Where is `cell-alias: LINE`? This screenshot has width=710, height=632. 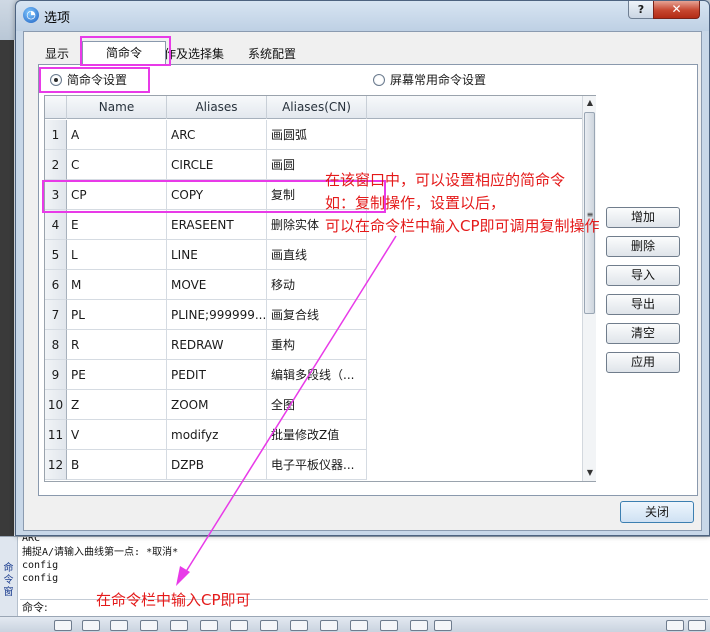 cell-alias: LINE is located at coordinates (217, 255).